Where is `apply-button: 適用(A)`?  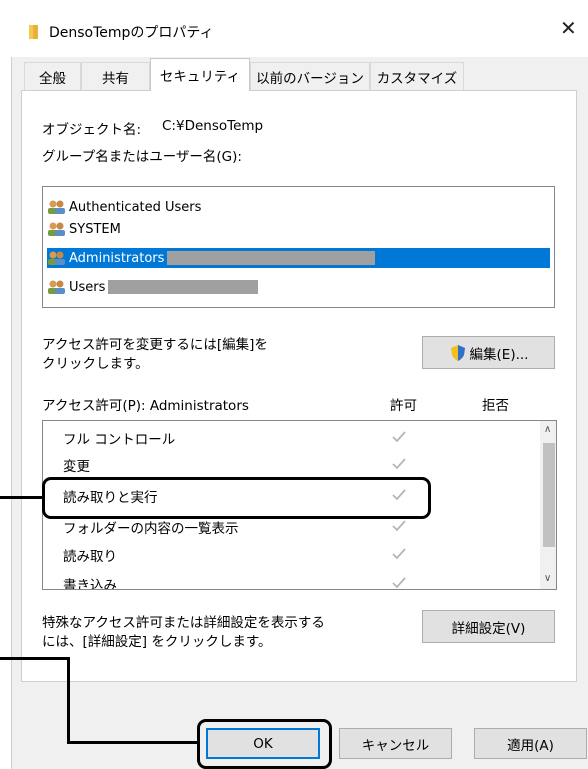 apply-button: 適用(A) is located at coordinates (530, 743).